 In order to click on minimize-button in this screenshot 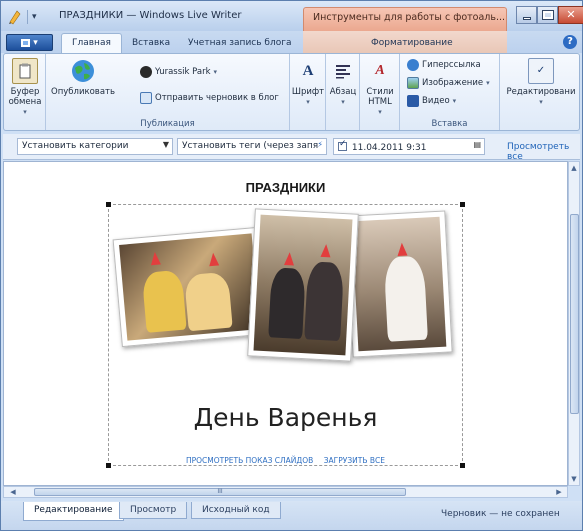, I will do `click(526, 15)`.